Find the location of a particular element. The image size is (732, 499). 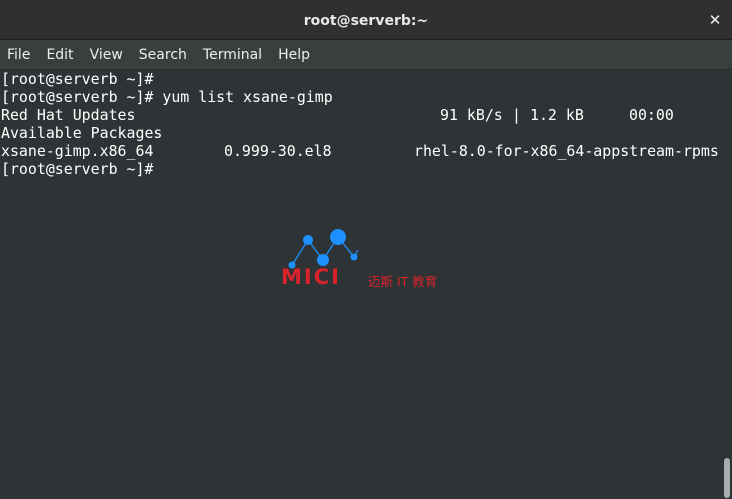

menu-edit: Edit is located at coordinates (59, 55).